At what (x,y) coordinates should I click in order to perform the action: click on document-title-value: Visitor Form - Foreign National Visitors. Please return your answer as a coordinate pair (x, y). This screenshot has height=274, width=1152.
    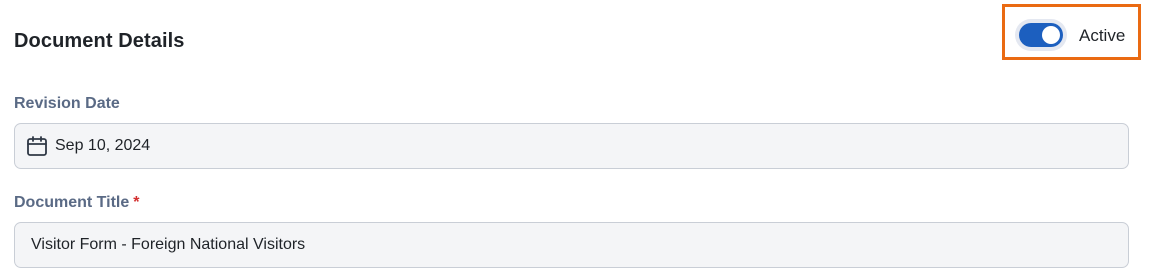
    Looking at the image, I should click on (531, 245).